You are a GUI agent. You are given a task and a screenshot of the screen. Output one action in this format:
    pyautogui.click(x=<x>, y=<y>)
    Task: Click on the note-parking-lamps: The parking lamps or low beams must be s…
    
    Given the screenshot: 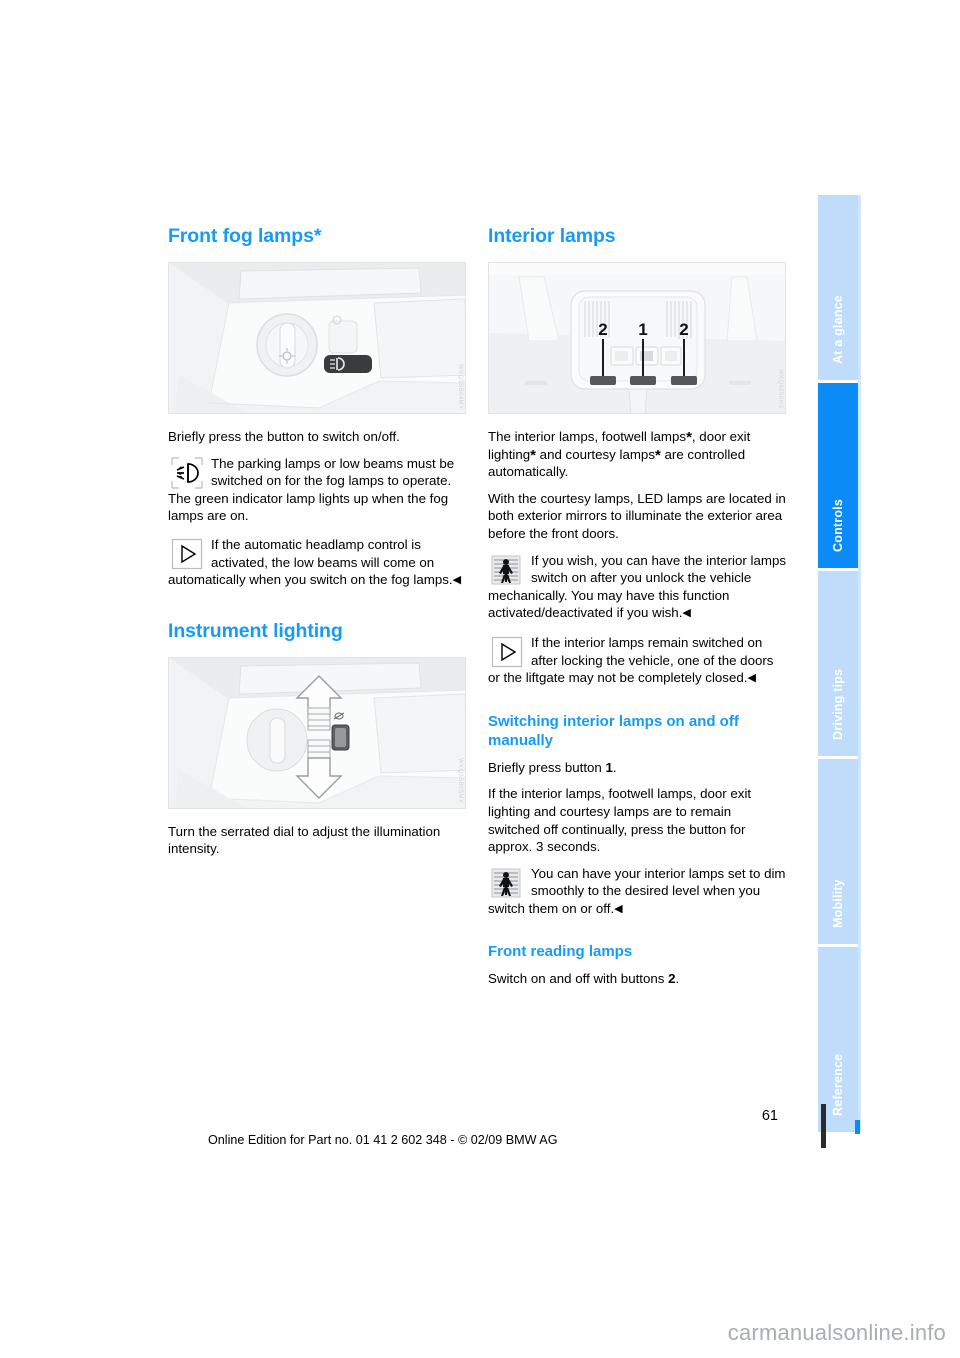 What is the action you would take?
    pyautogui.click(x=317, y=490)
    